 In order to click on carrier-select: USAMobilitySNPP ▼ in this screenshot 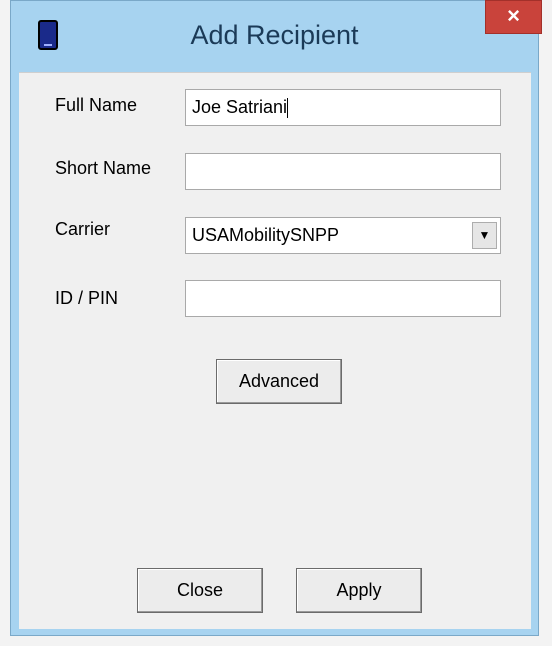, I will do `click(343, 235)`.